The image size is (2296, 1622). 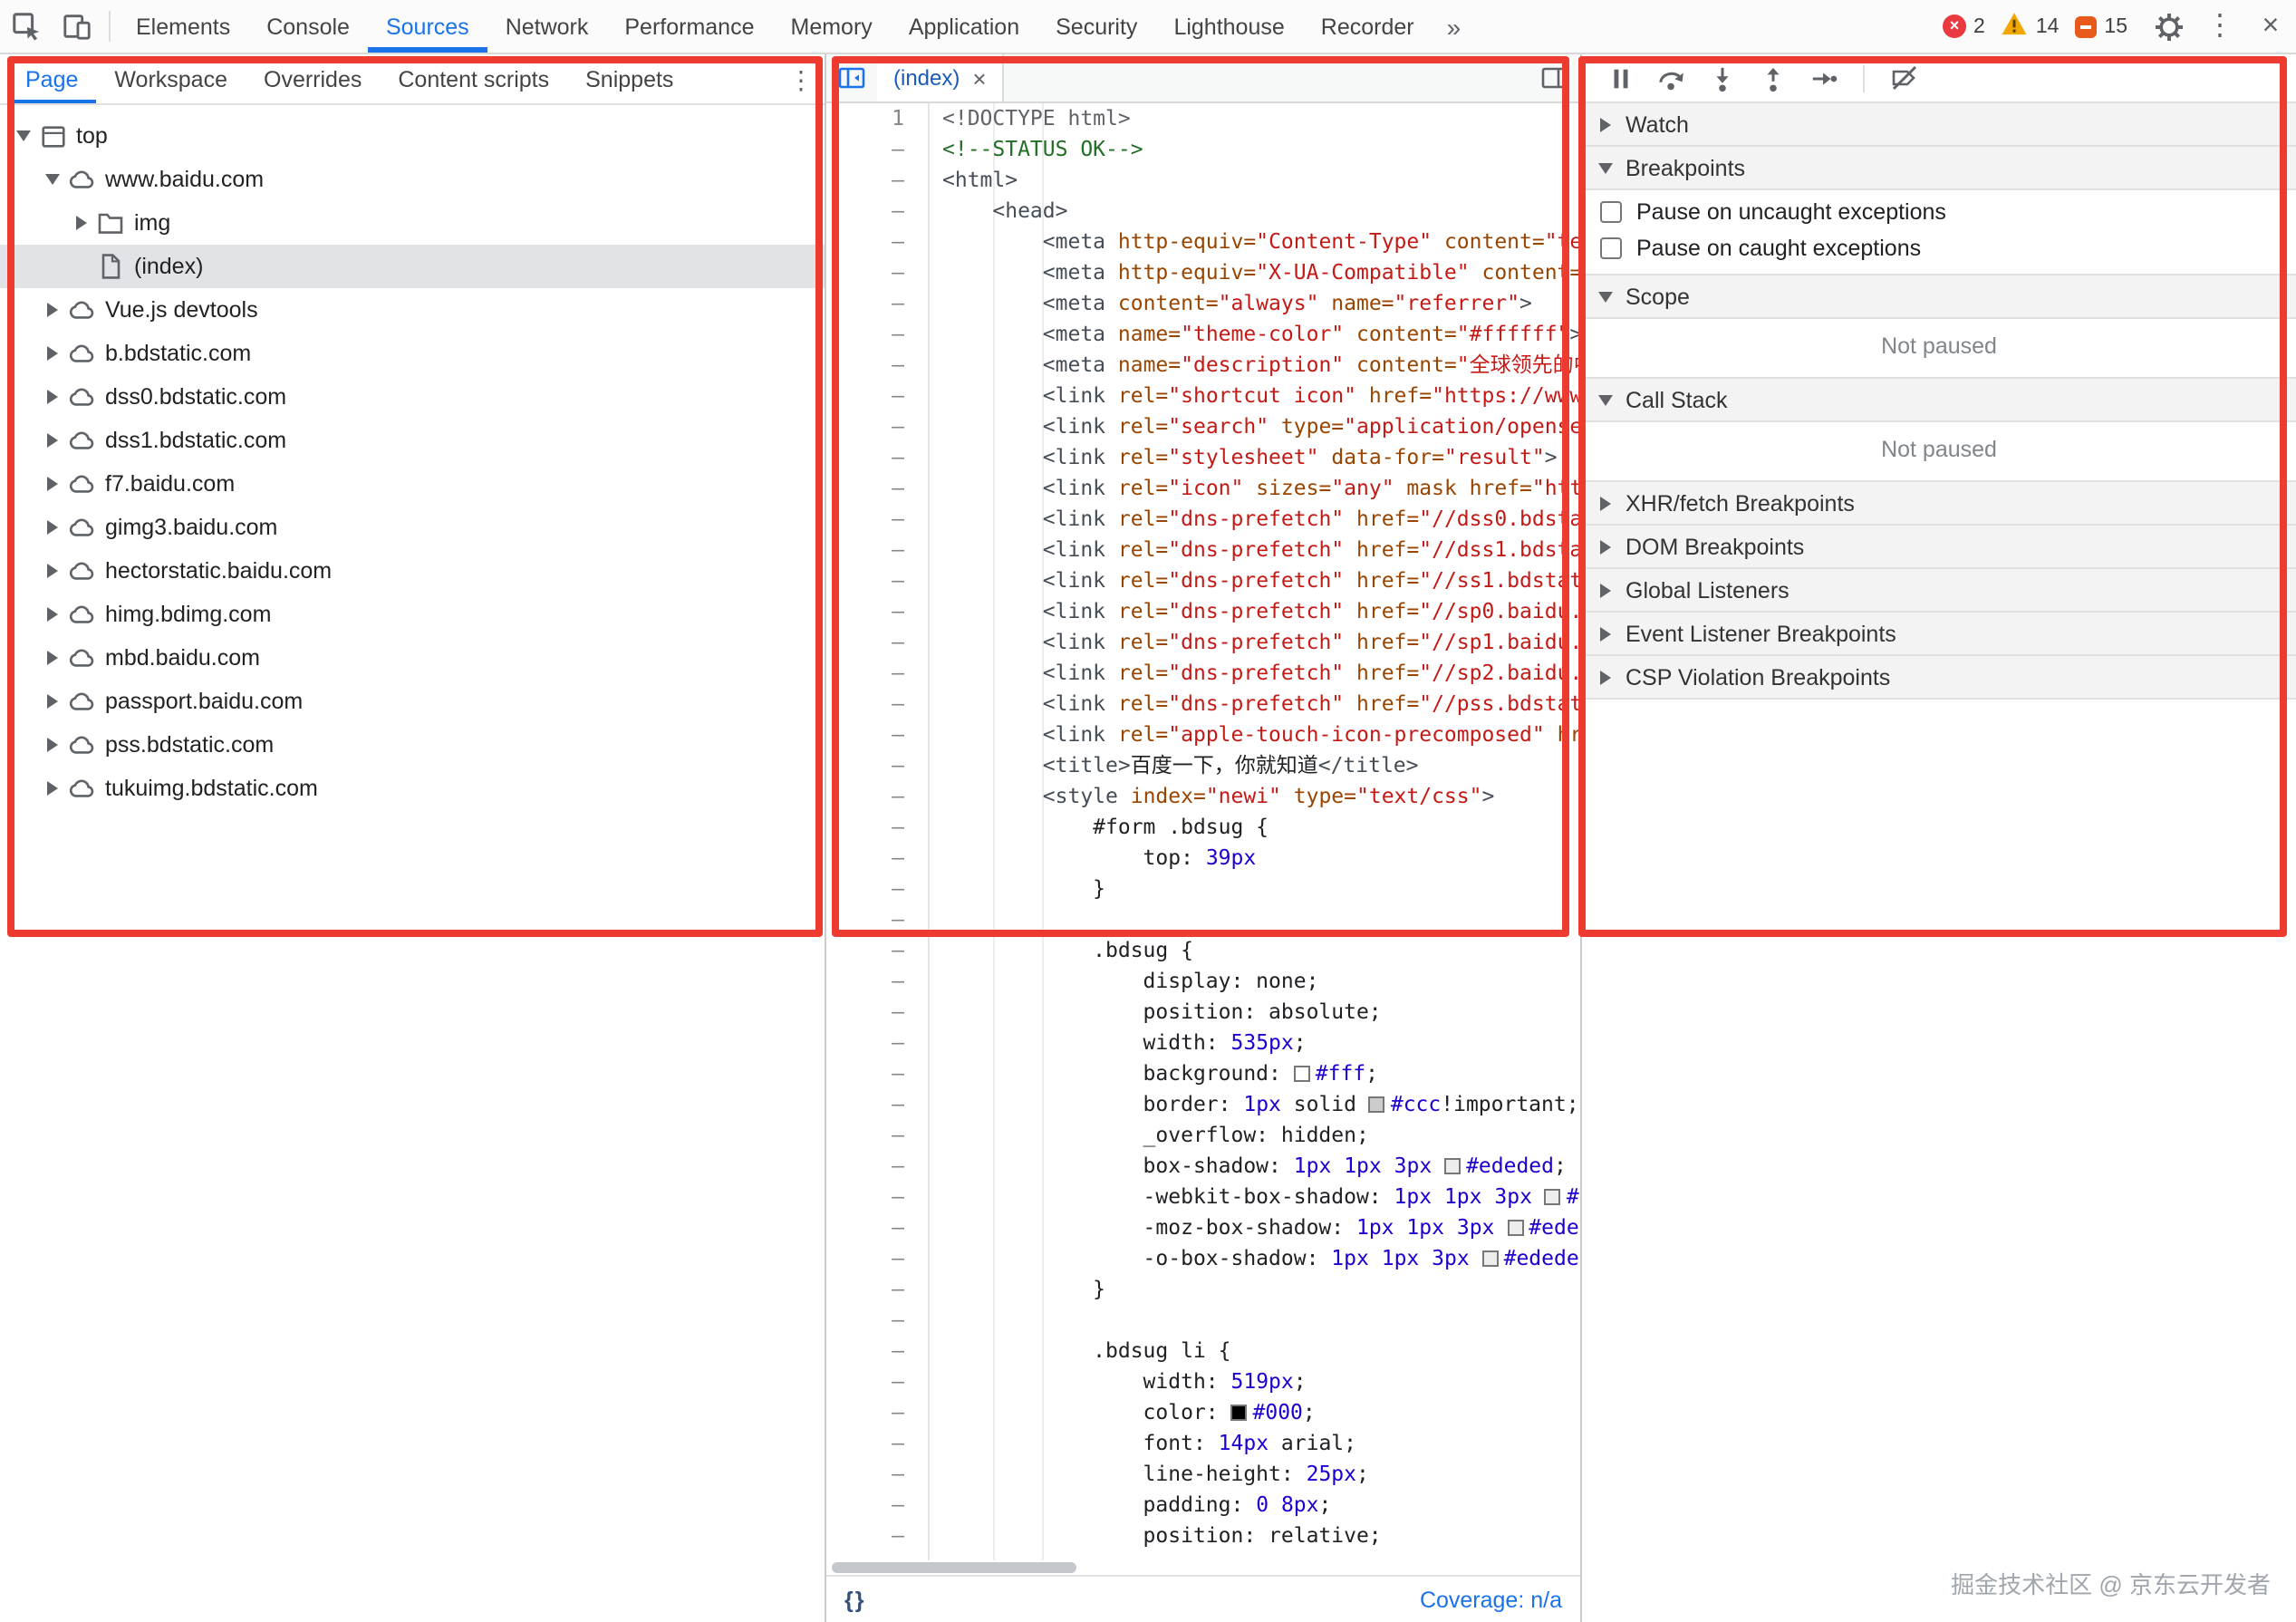 What do you see at coordinates (313, 79) in the screenshot?
I see `navigator-tab-overrides: Overrides` at bounding box center [313, 79].